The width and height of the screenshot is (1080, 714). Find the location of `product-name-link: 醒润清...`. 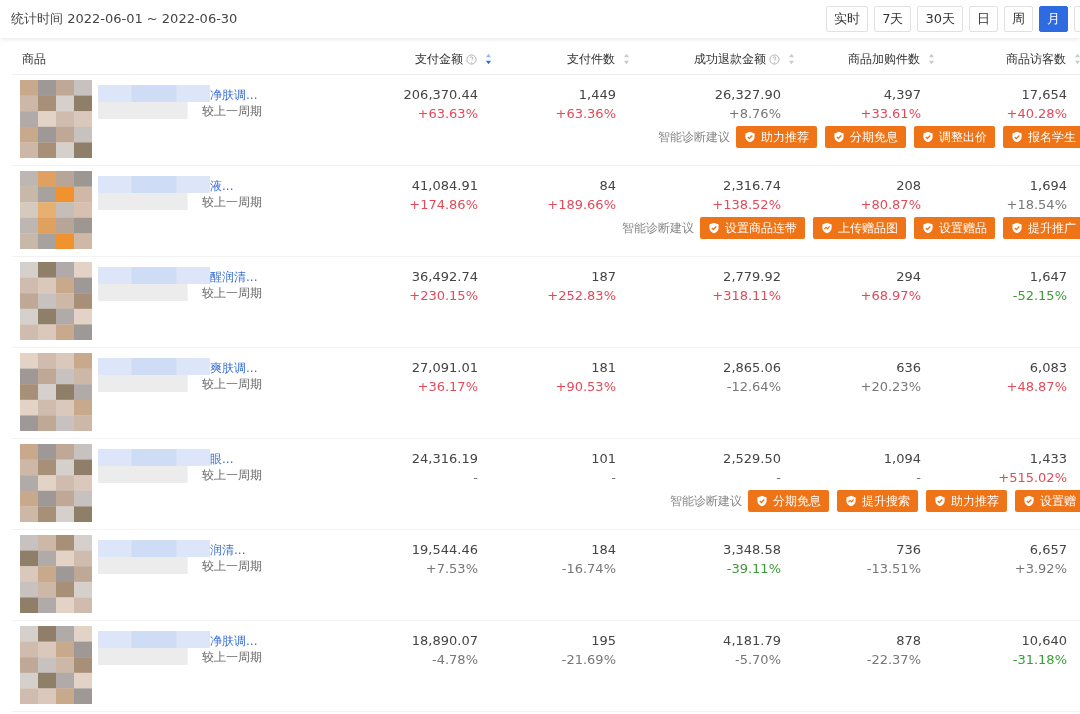

product-name-link: 醒润清... is located at coordinates (234, 277).